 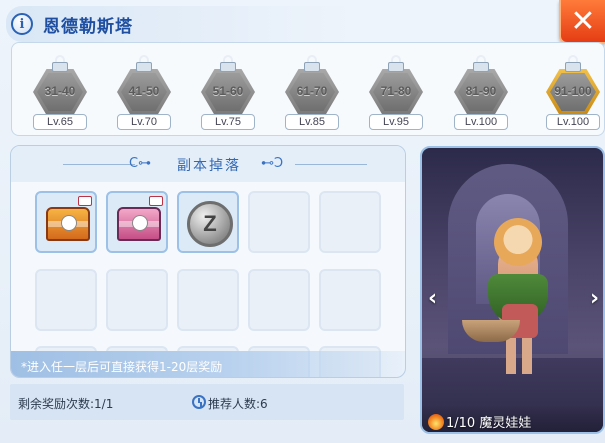 I want to click on drops-header: C⊶ 副本掉落 ⊷Ɔ, so click(x=208, y=164).